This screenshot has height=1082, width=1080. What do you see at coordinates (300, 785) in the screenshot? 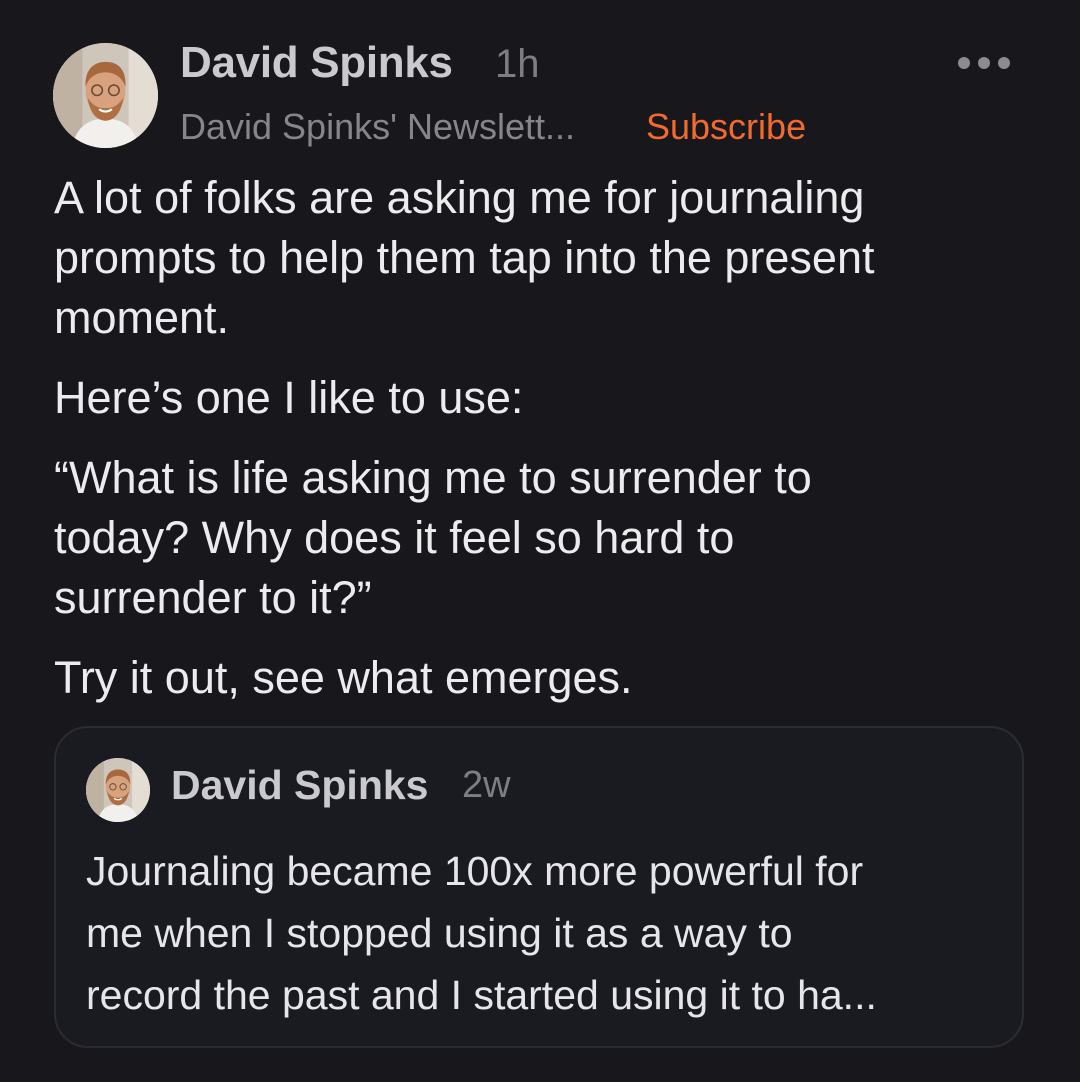
I see `quoted-author-name: David Spinks` at bounding box center [300, 785].